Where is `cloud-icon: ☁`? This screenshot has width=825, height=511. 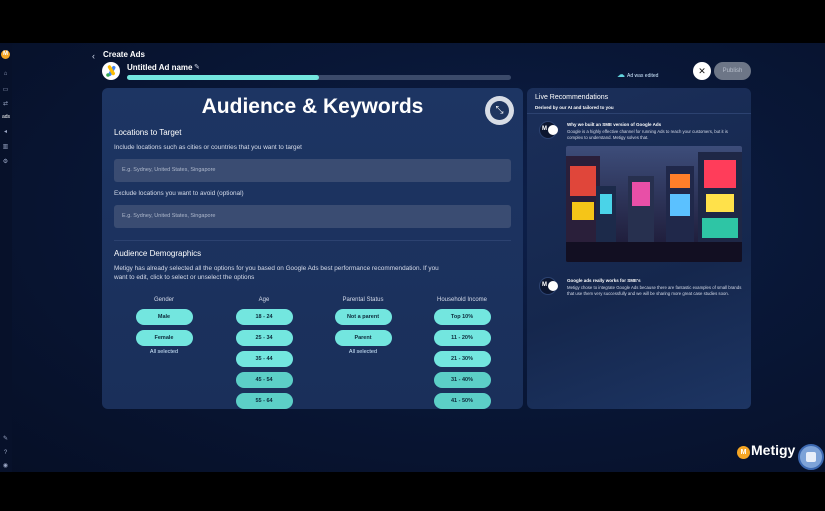 cloud-icon: ☁ is located at coordinates (621, 74).